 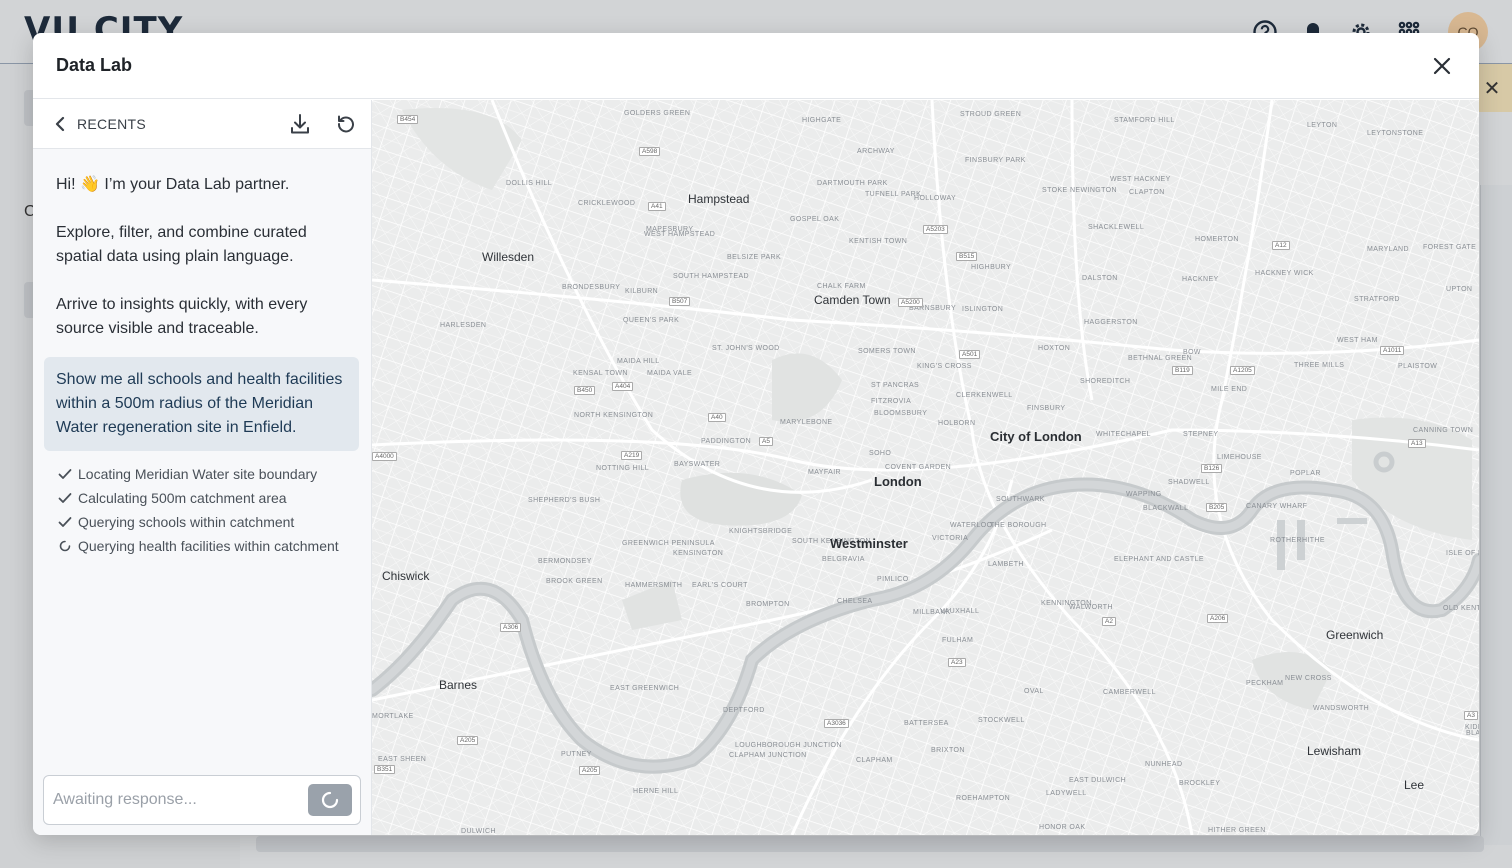 What do you see at coordinates (1297, 540) in the screenshot?
I see `map-district-label: ROTHERHITHE` at bounding box center [1297, 540].